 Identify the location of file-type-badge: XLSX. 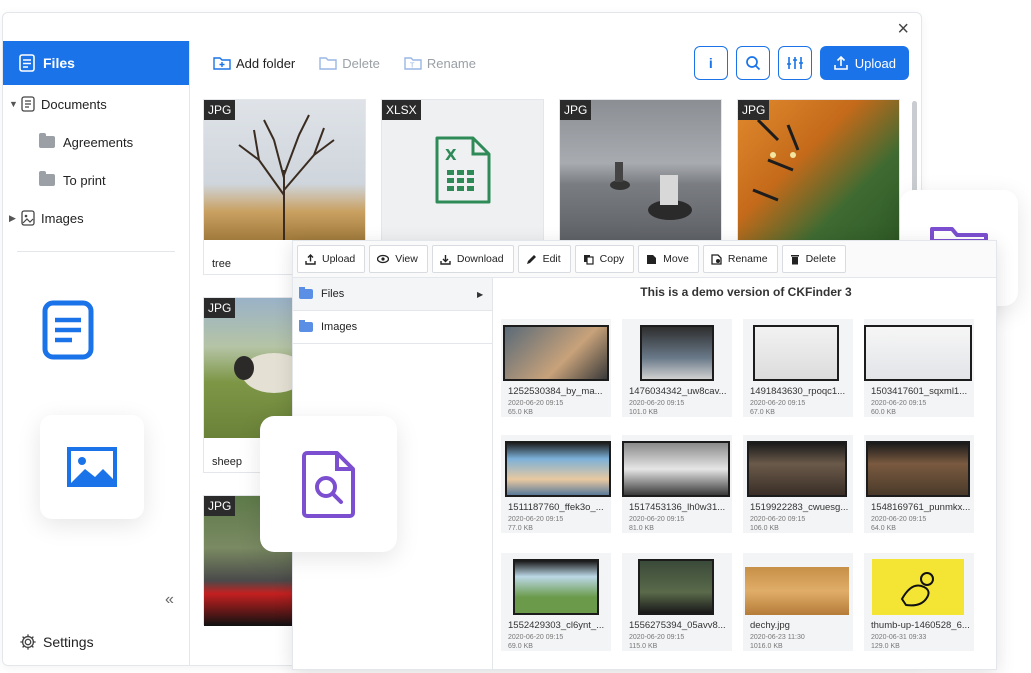
(401, 110).